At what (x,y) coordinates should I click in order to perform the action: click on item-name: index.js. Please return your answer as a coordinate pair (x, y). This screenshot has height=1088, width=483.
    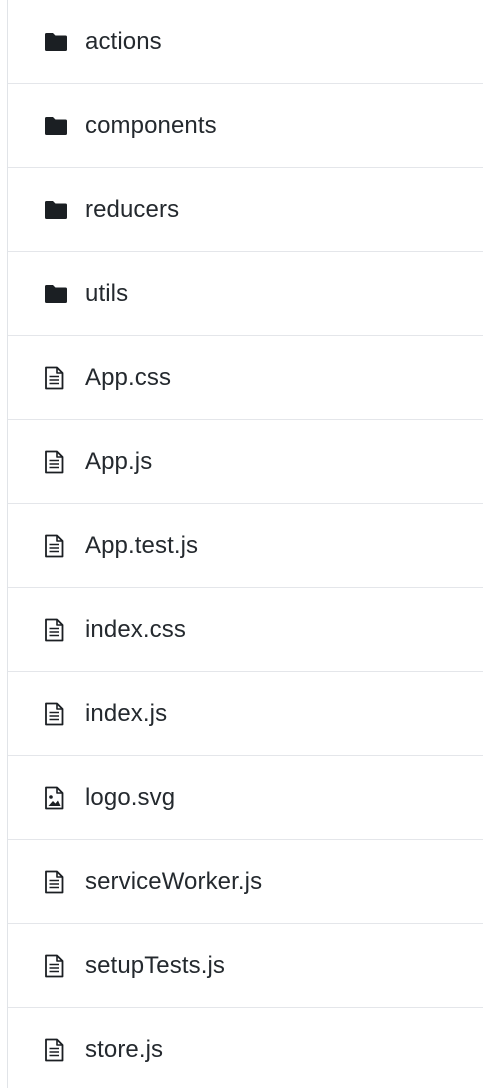
    Looking at the image, I should click on (126, 714).